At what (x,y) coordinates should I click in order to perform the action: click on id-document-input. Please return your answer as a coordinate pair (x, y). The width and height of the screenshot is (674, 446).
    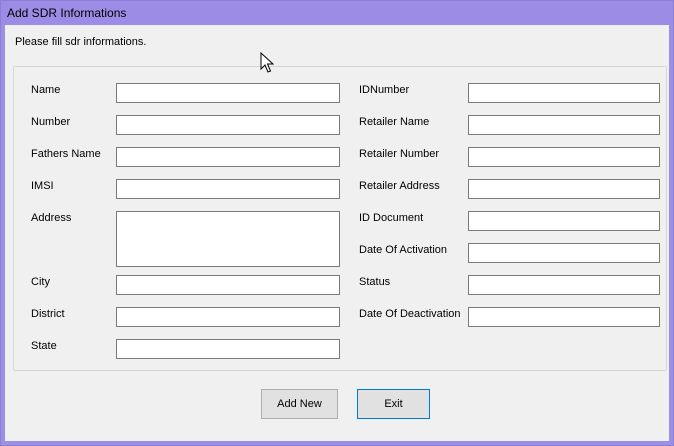
    Looking at the image, I should click on (564, 221).